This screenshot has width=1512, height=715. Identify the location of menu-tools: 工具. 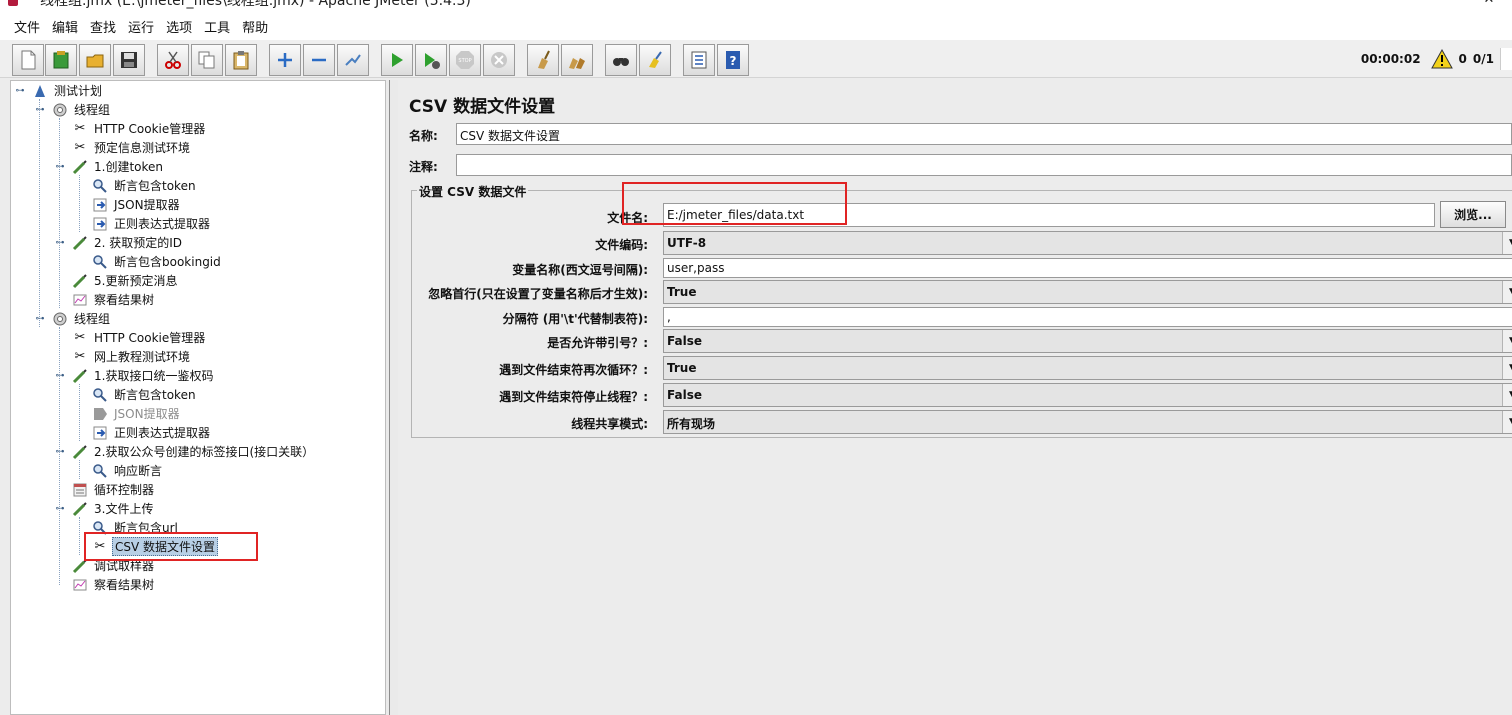
(217, 26).